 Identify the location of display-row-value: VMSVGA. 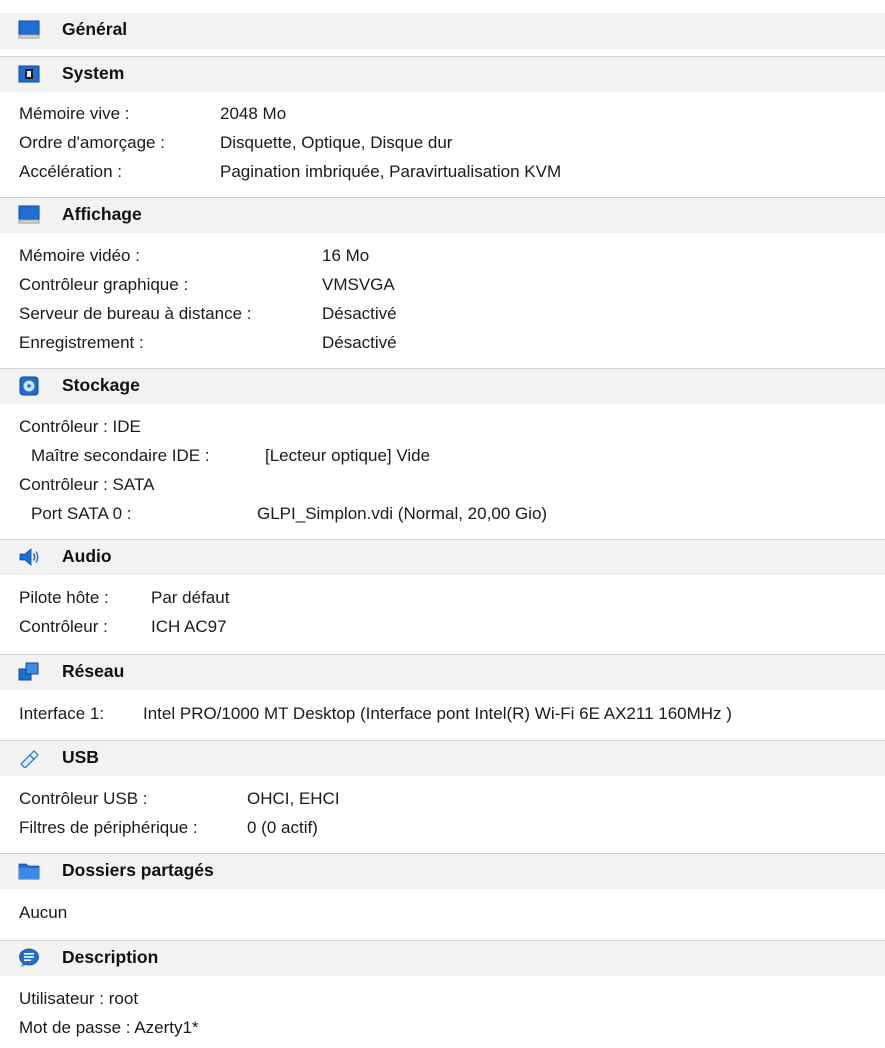
(358, 284).